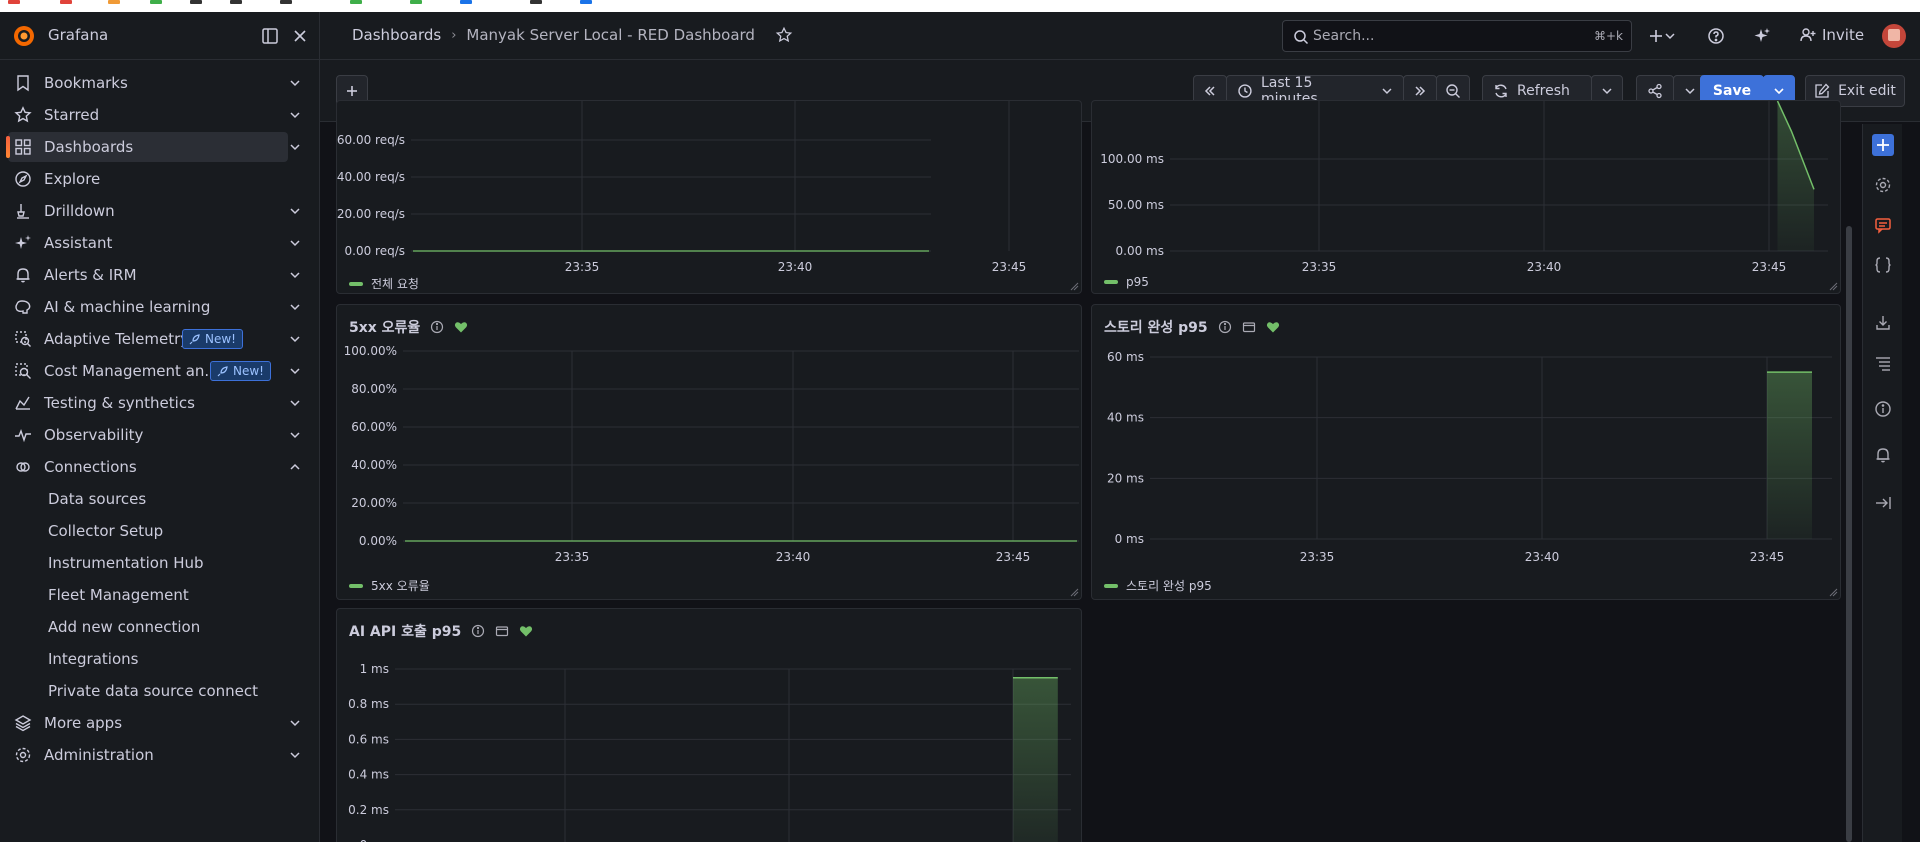 The image size is (1920, 842). What do you see at coordinates (1156, 328) in the screenshot?
I see `panel-title-text: 스토리 완성 p95` at bounding box center [1156, 328].